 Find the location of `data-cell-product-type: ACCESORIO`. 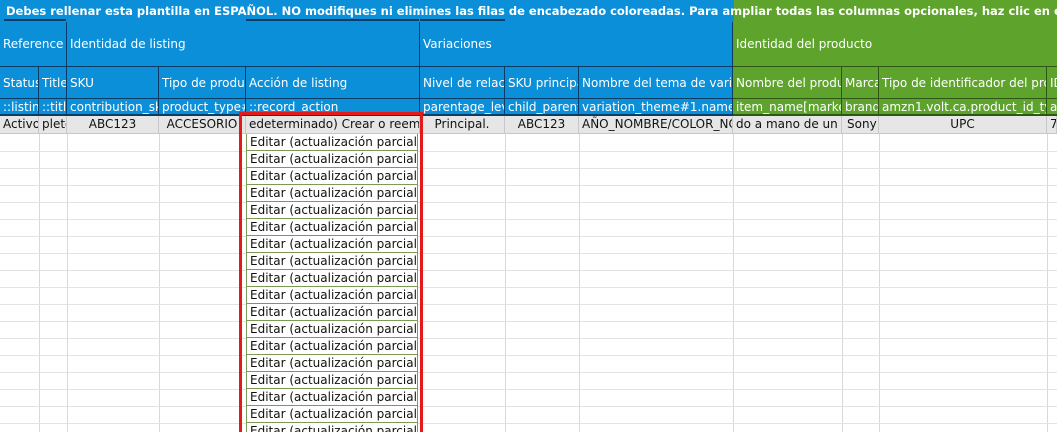

data-cell-product-type: ACCESORIO is located at coordinates (202, 125).